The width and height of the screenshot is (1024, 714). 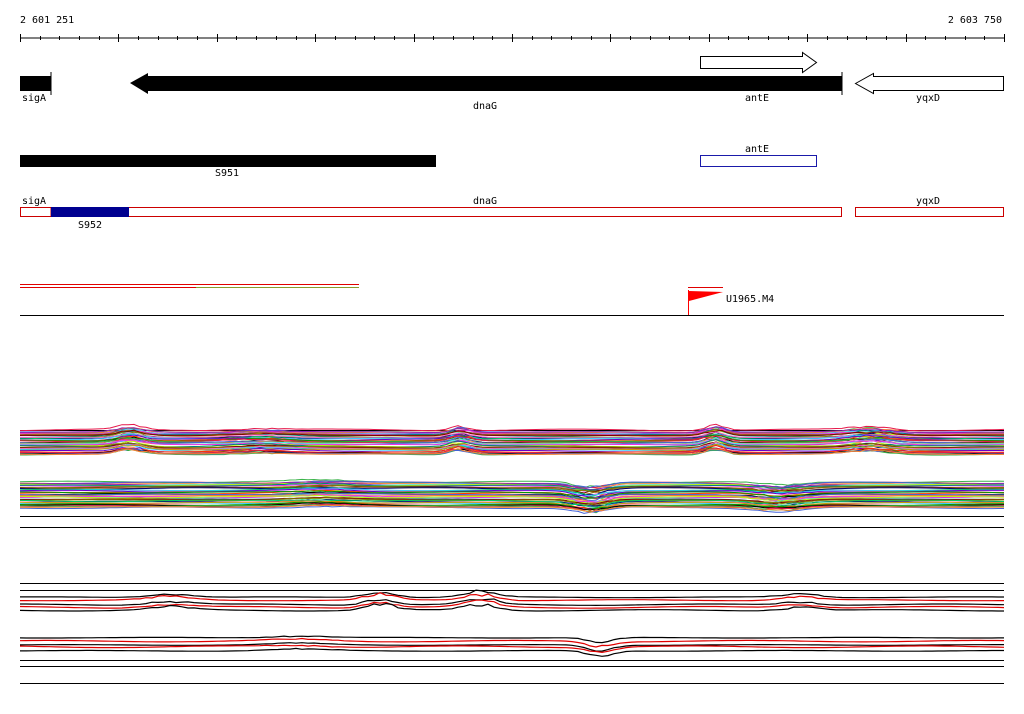 I want to click on annotation-yqxD-label: yqxD, so click(x=928, y=201).